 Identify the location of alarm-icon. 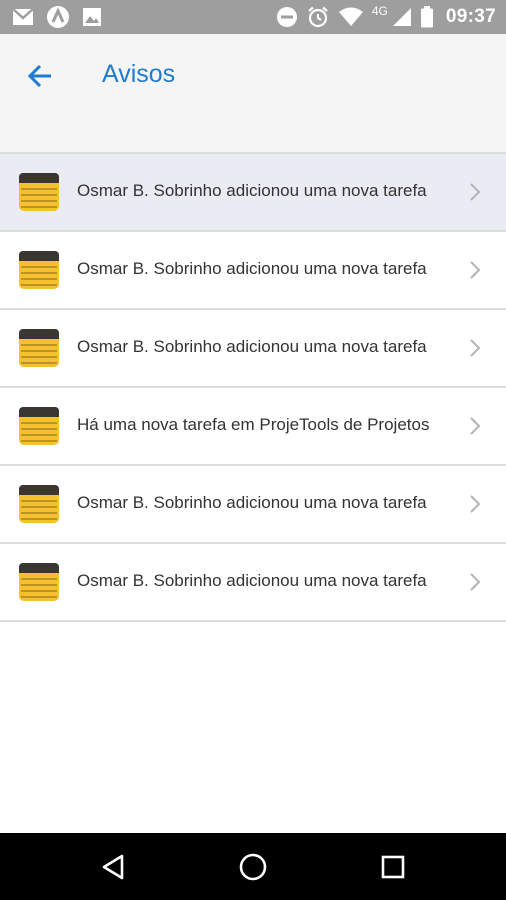
(318, 17).